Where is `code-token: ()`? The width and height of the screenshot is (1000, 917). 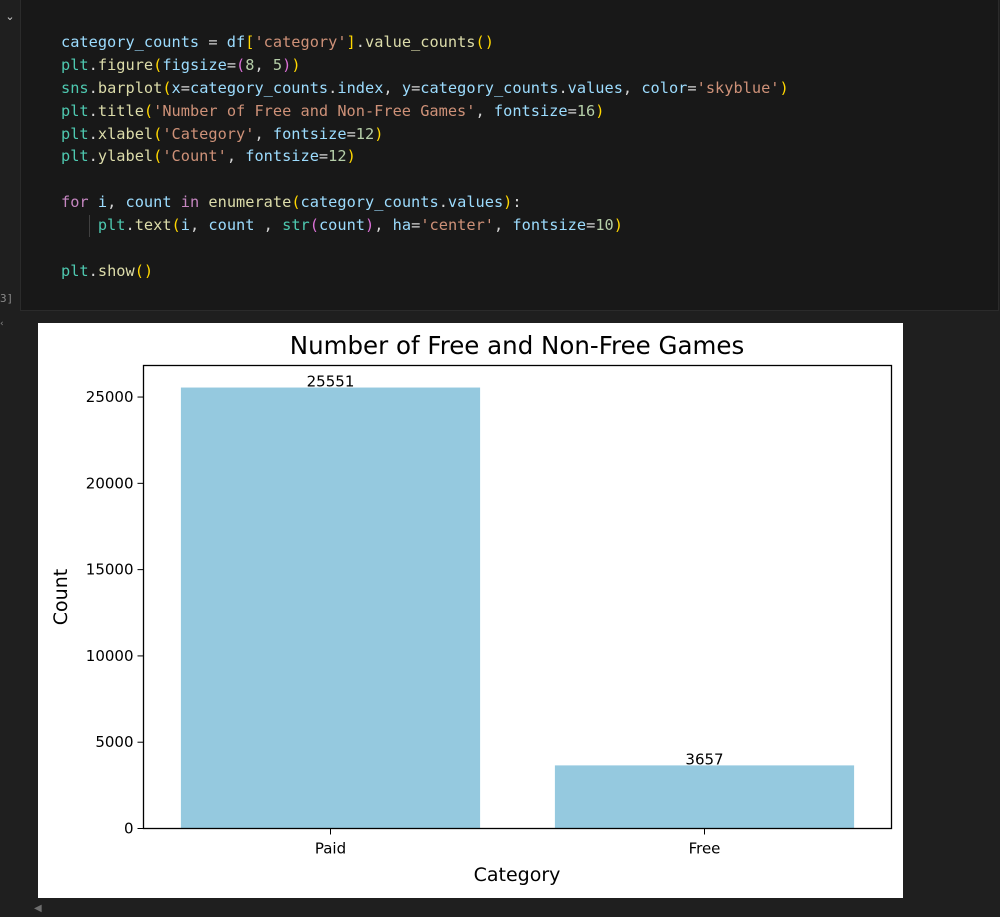 code-token: () is located at coordinates (144, 270).